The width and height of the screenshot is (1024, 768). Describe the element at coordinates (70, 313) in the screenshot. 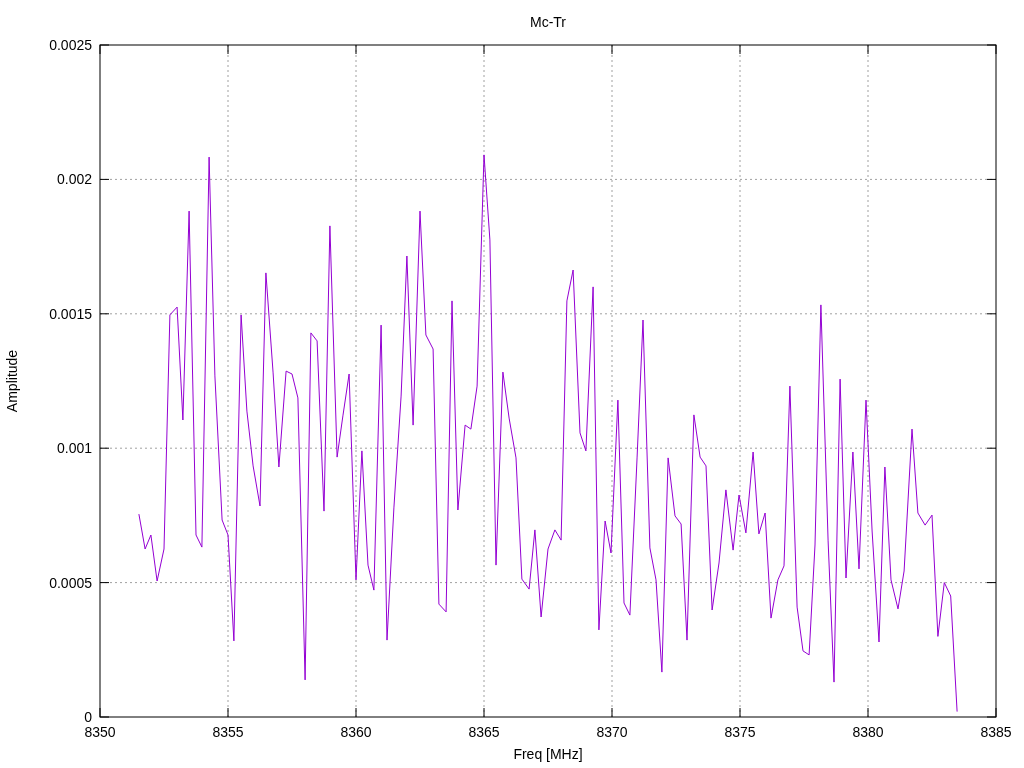

I see `tick-label: 0.0015` at that location.